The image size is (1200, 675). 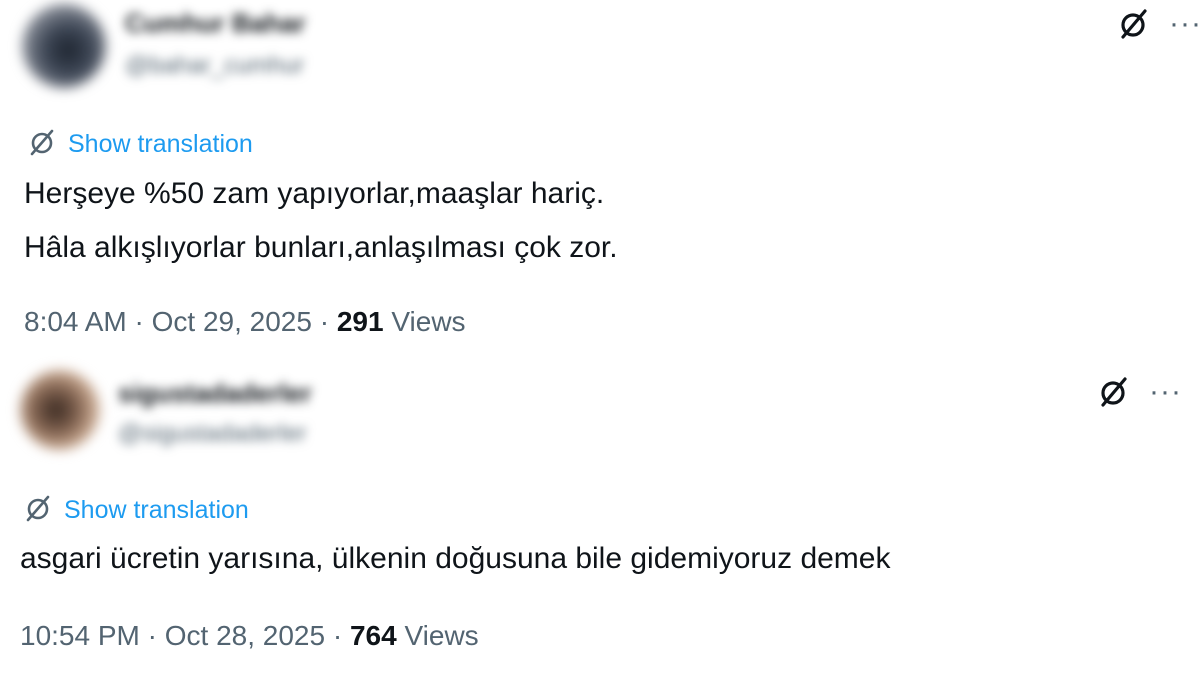 I want to click on display-name: Cumhur Bahar, so click(x=215, y=23).